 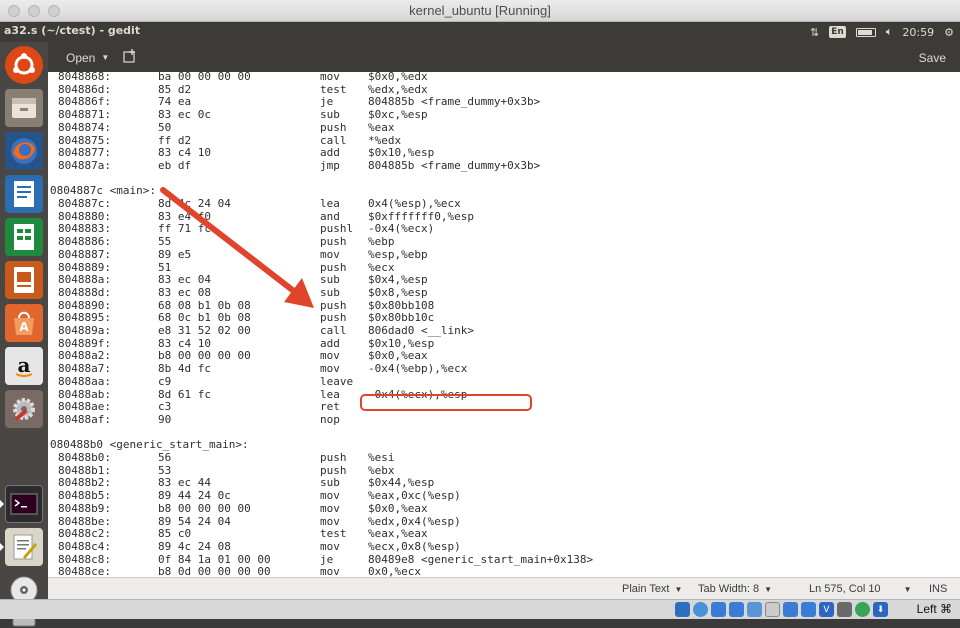 What do you see at coordinates (24, 547) in the screenshot?
I see `text-editor-icon` at bounding box center [24, 547].